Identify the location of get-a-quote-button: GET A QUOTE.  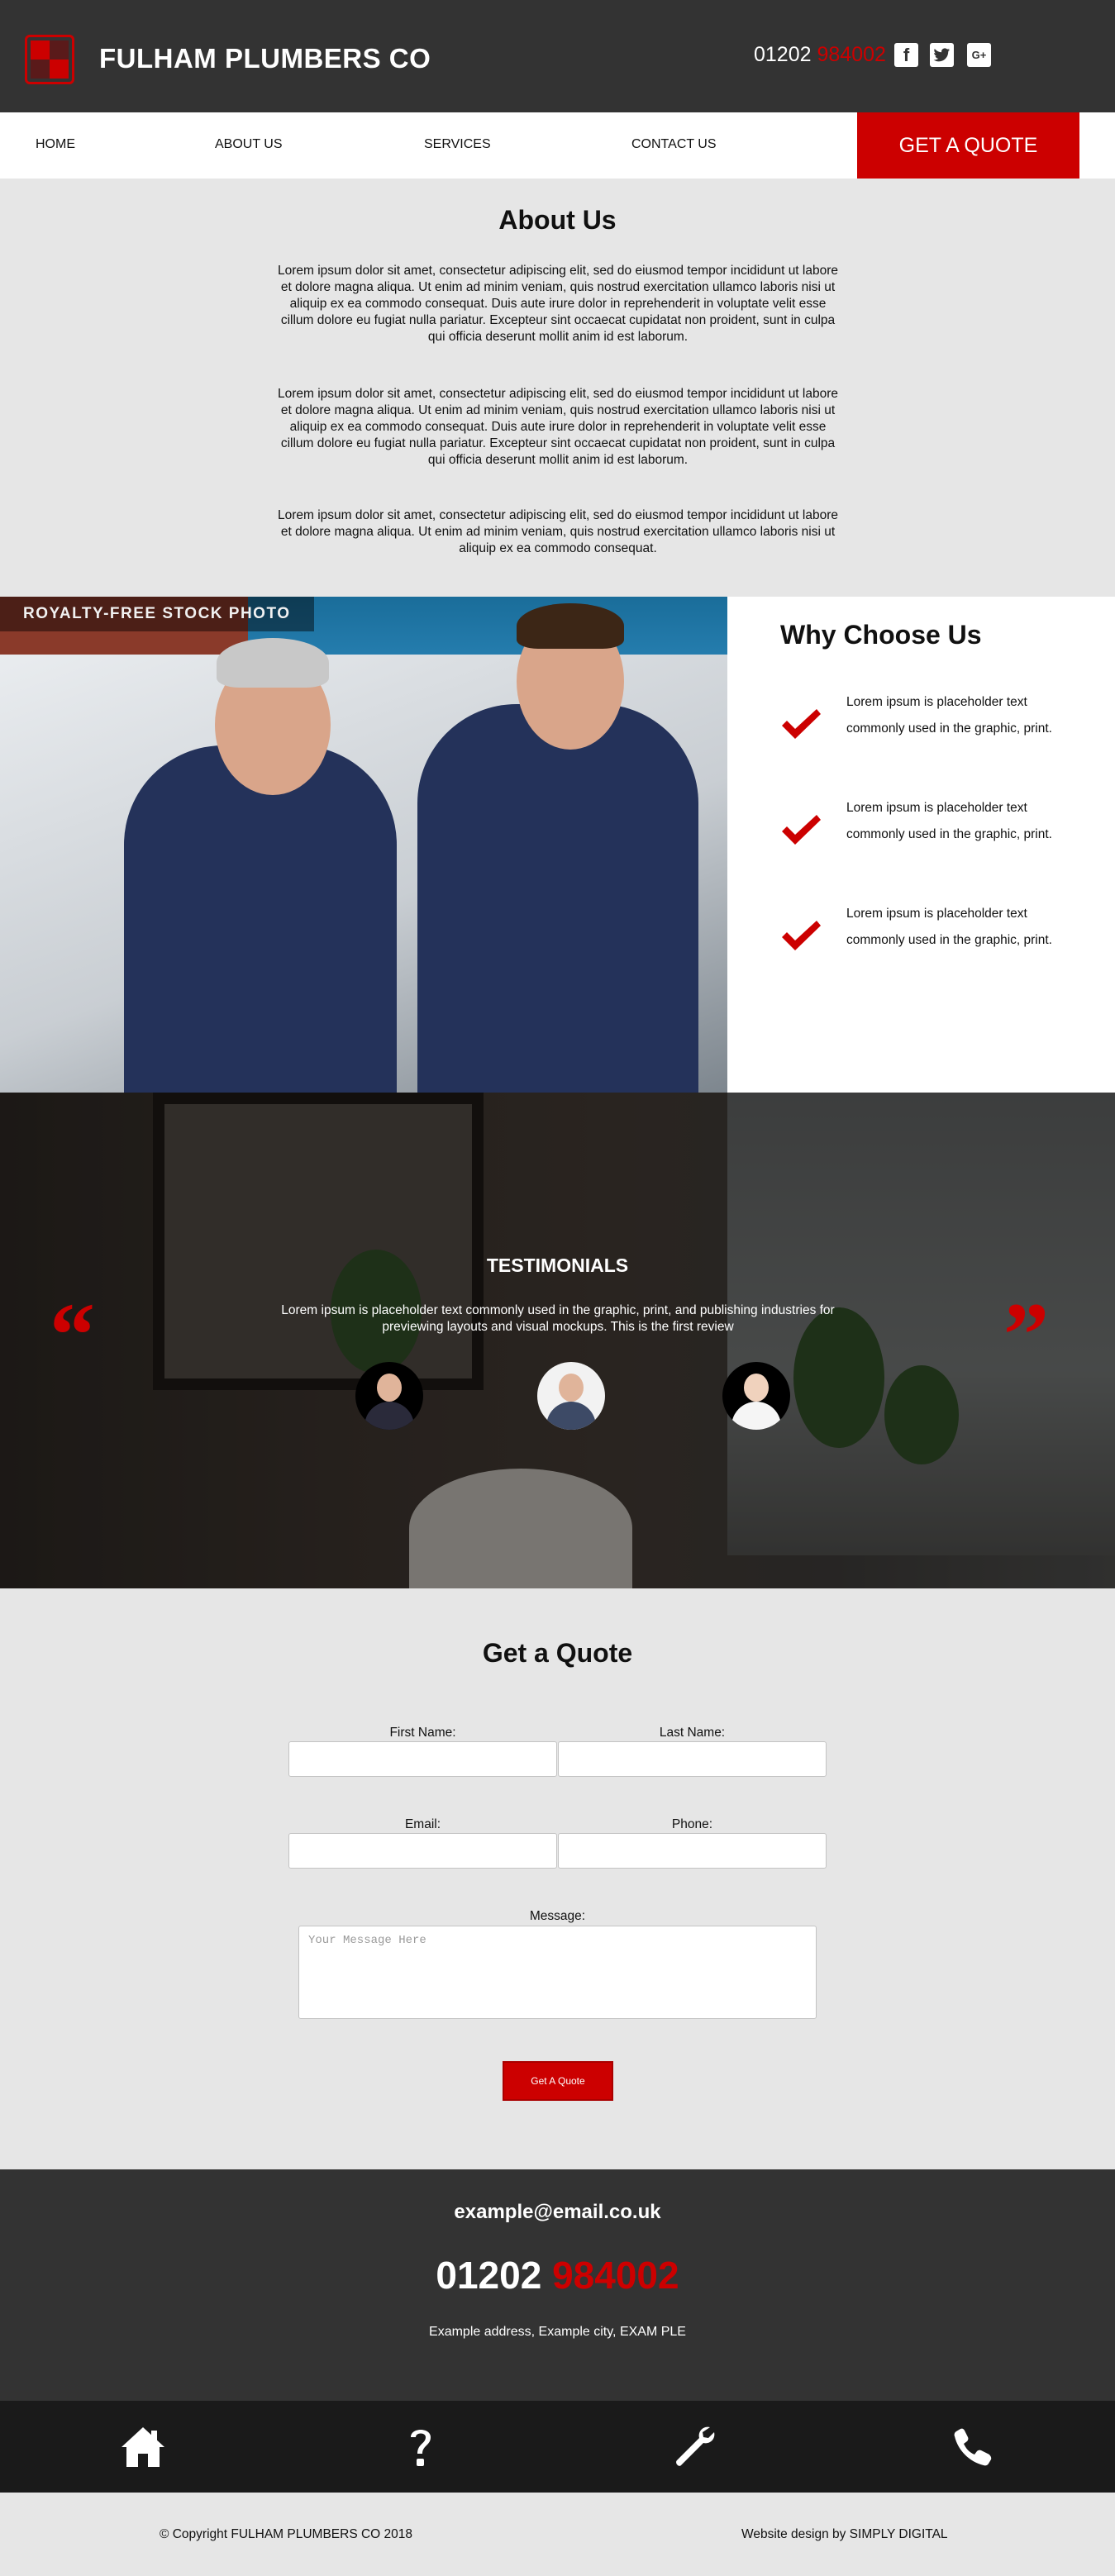
(968, 146).